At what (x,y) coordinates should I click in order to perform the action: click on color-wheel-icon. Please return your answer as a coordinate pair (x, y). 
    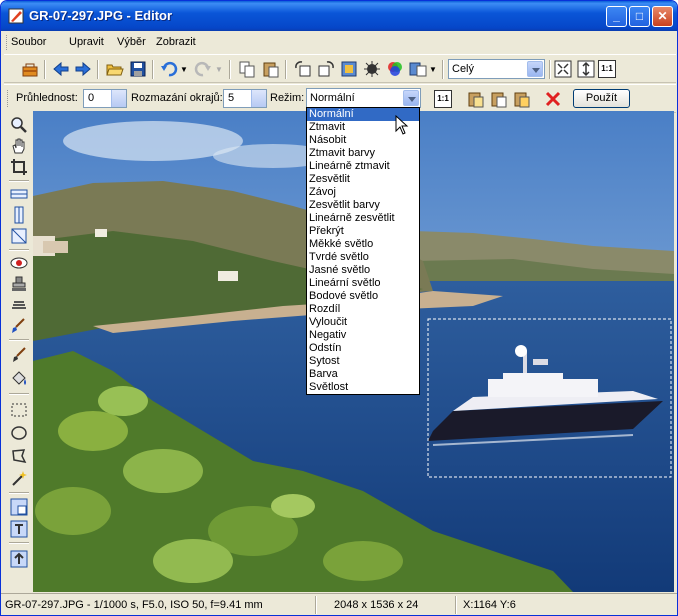
    Looking at the image, I should click on (395, 69).